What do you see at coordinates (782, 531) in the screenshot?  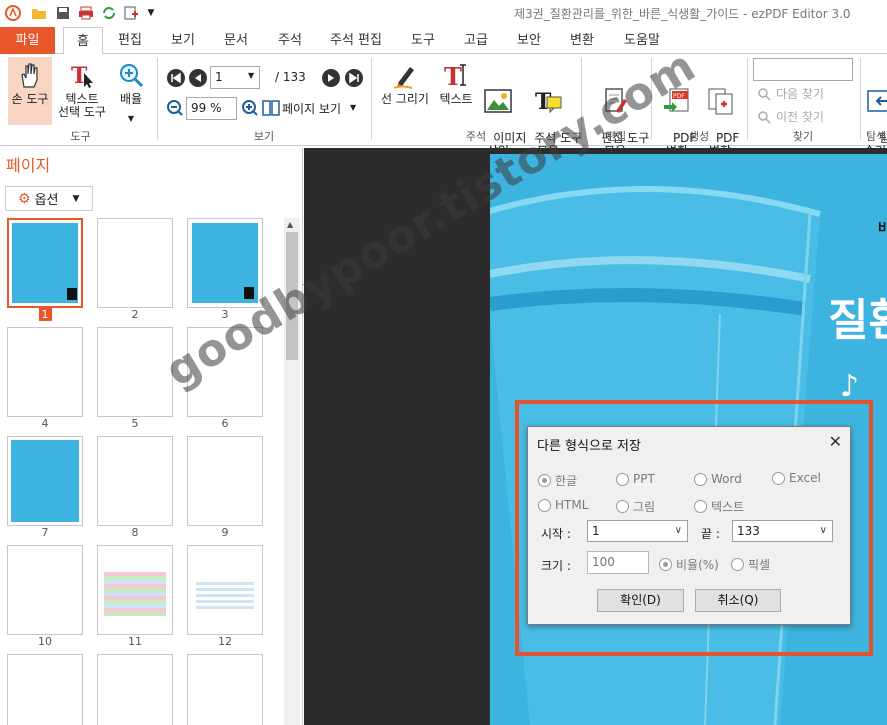 I see `end-page-select: 133 ∨` at bounding box center [782, 531].